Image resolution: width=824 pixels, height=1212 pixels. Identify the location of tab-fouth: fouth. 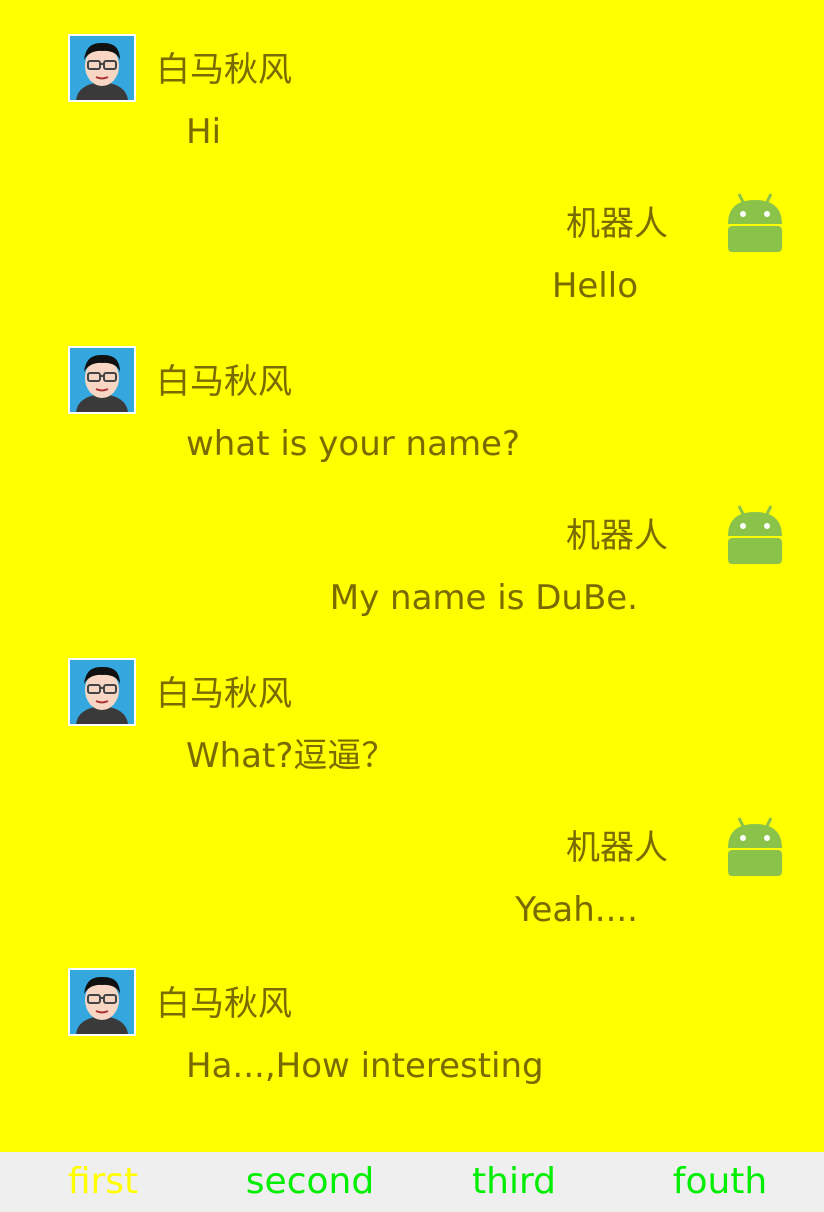
(720, 1182).